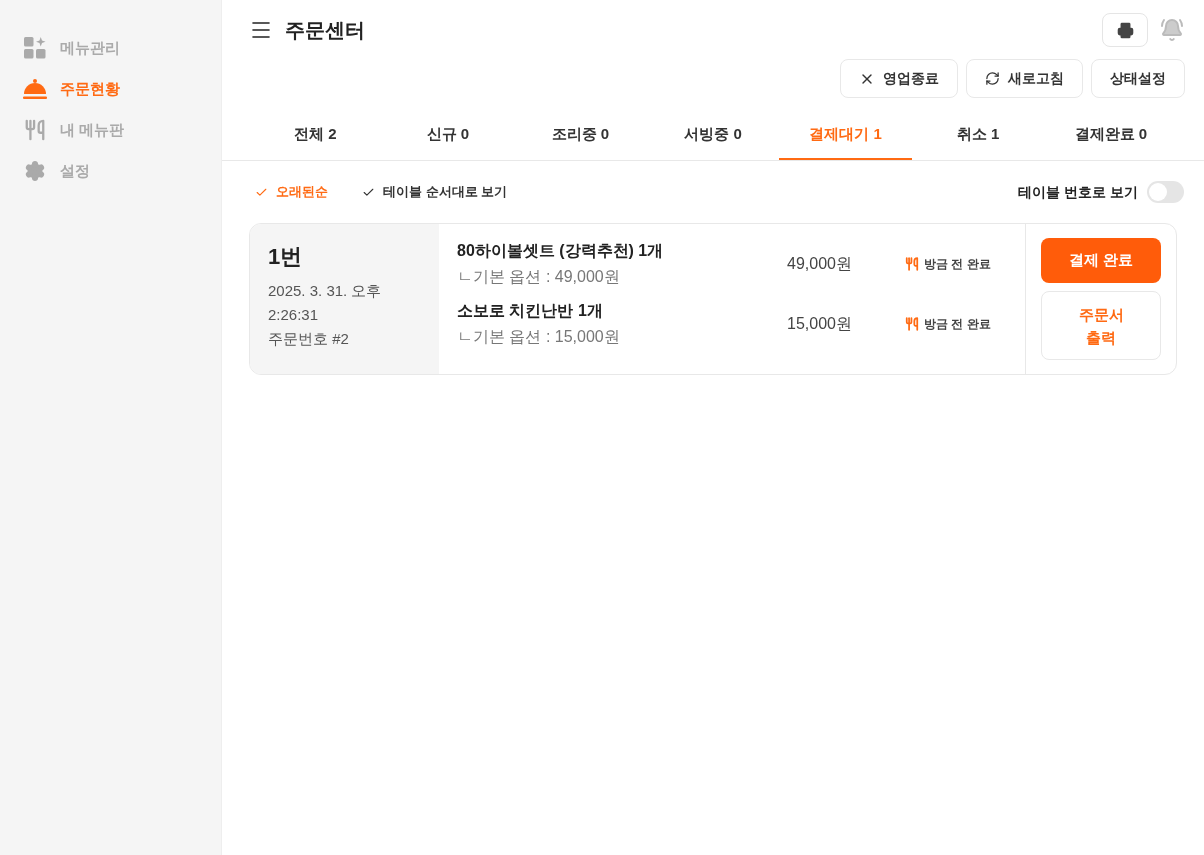 The height and width of the screenshot is (855, 1204). What do you see at coordinates (325, 303) in the screenshot?
I see `order-time: 2025. 3. 31. 오후 2:26:31` at bounding box center [325, 303].